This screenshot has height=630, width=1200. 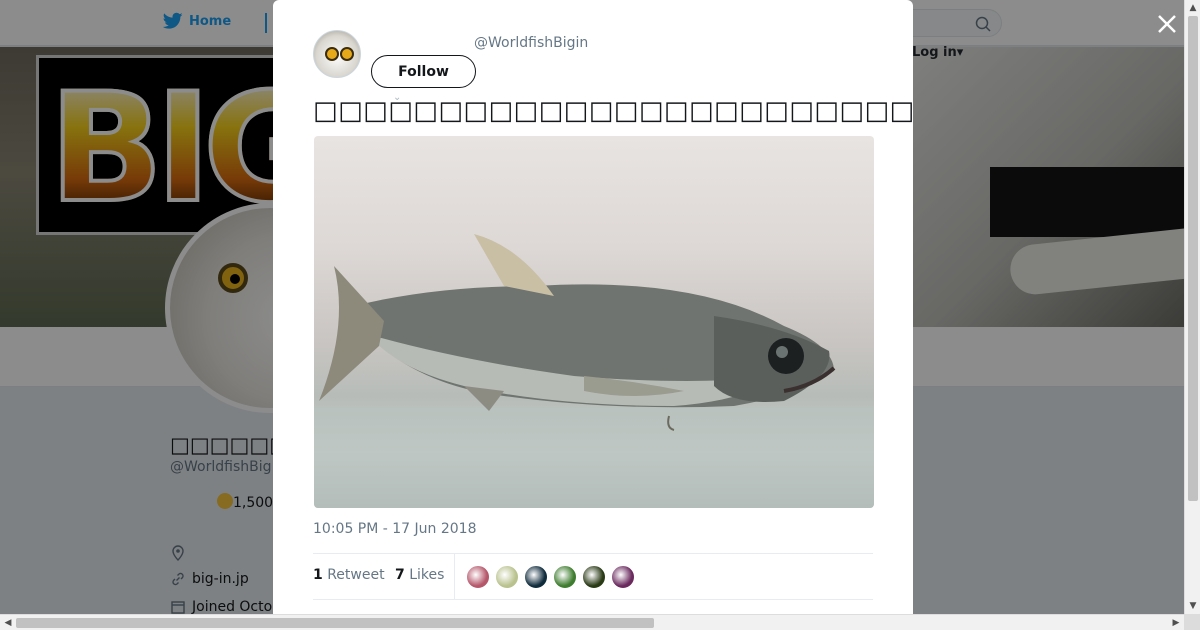 I want to click on vertical-scroll-thumb, so click(x=1193, y=258).